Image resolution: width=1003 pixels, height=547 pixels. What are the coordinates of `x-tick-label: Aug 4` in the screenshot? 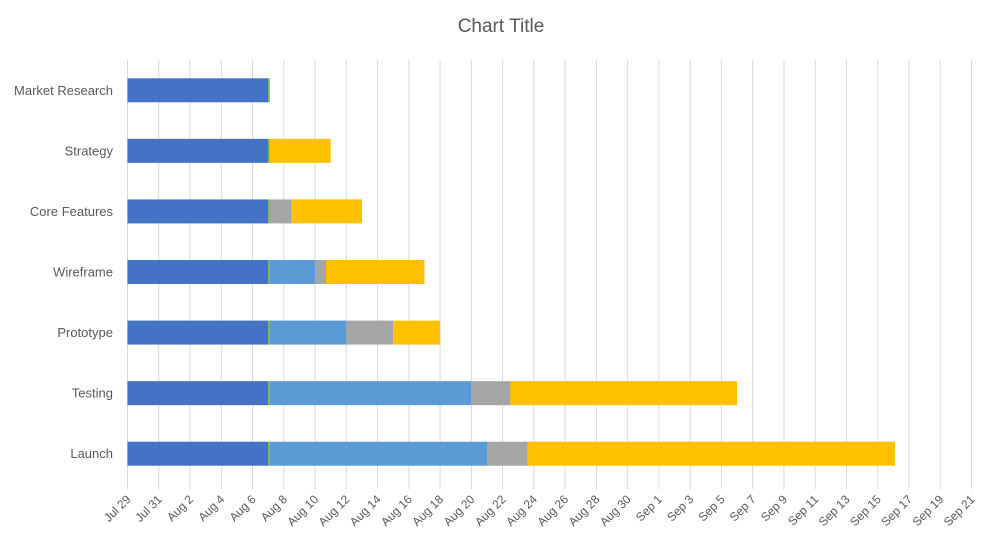 It's located at (211, 508).